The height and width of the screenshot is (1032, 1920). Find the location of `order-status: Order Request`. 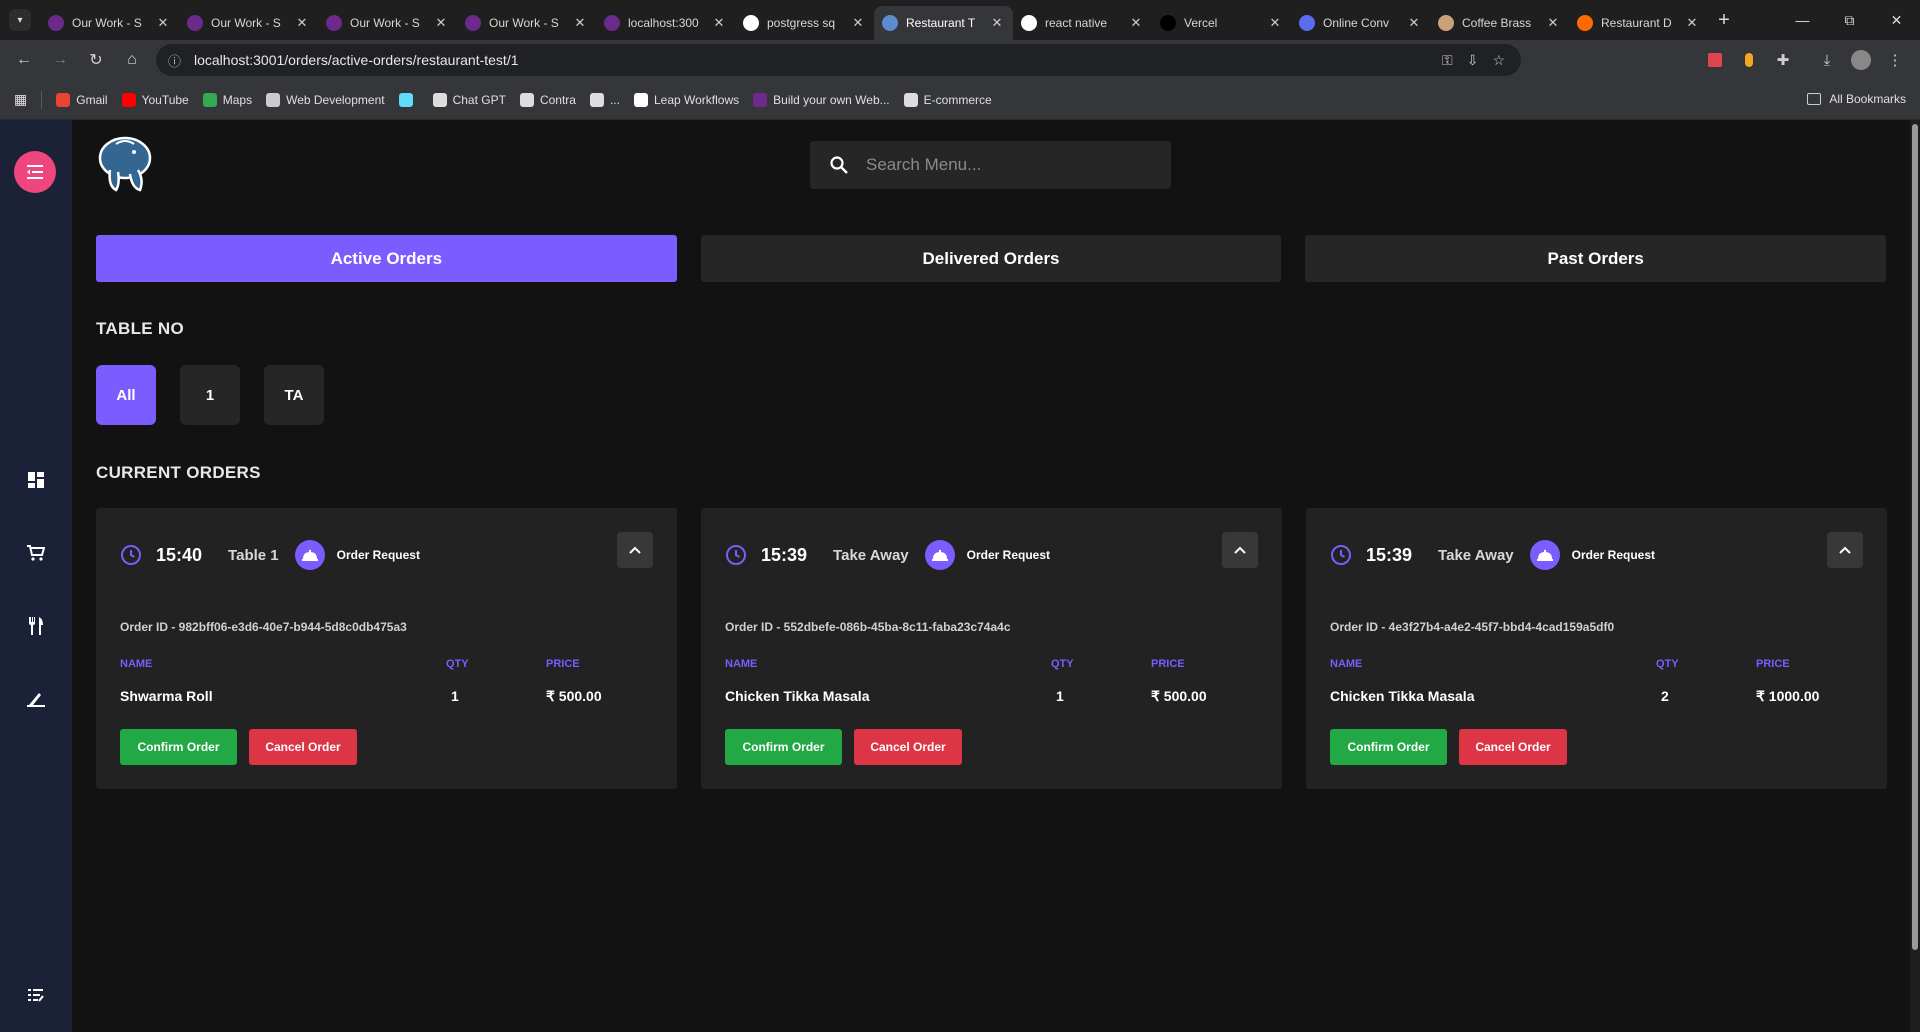

order-status: Order Request is located at coordinates (1008, 555).